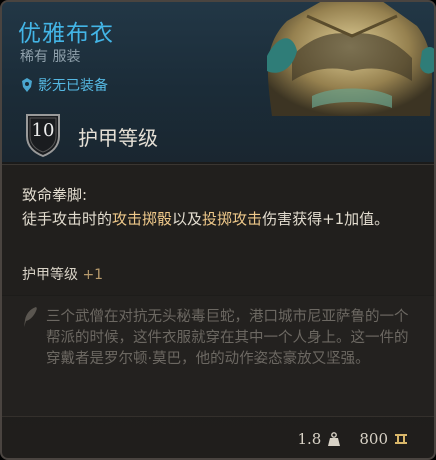 The width and height of the screenshot is (436, 460). I want to click on stat-bonus-label: 护甲等级, so click(50, 275).